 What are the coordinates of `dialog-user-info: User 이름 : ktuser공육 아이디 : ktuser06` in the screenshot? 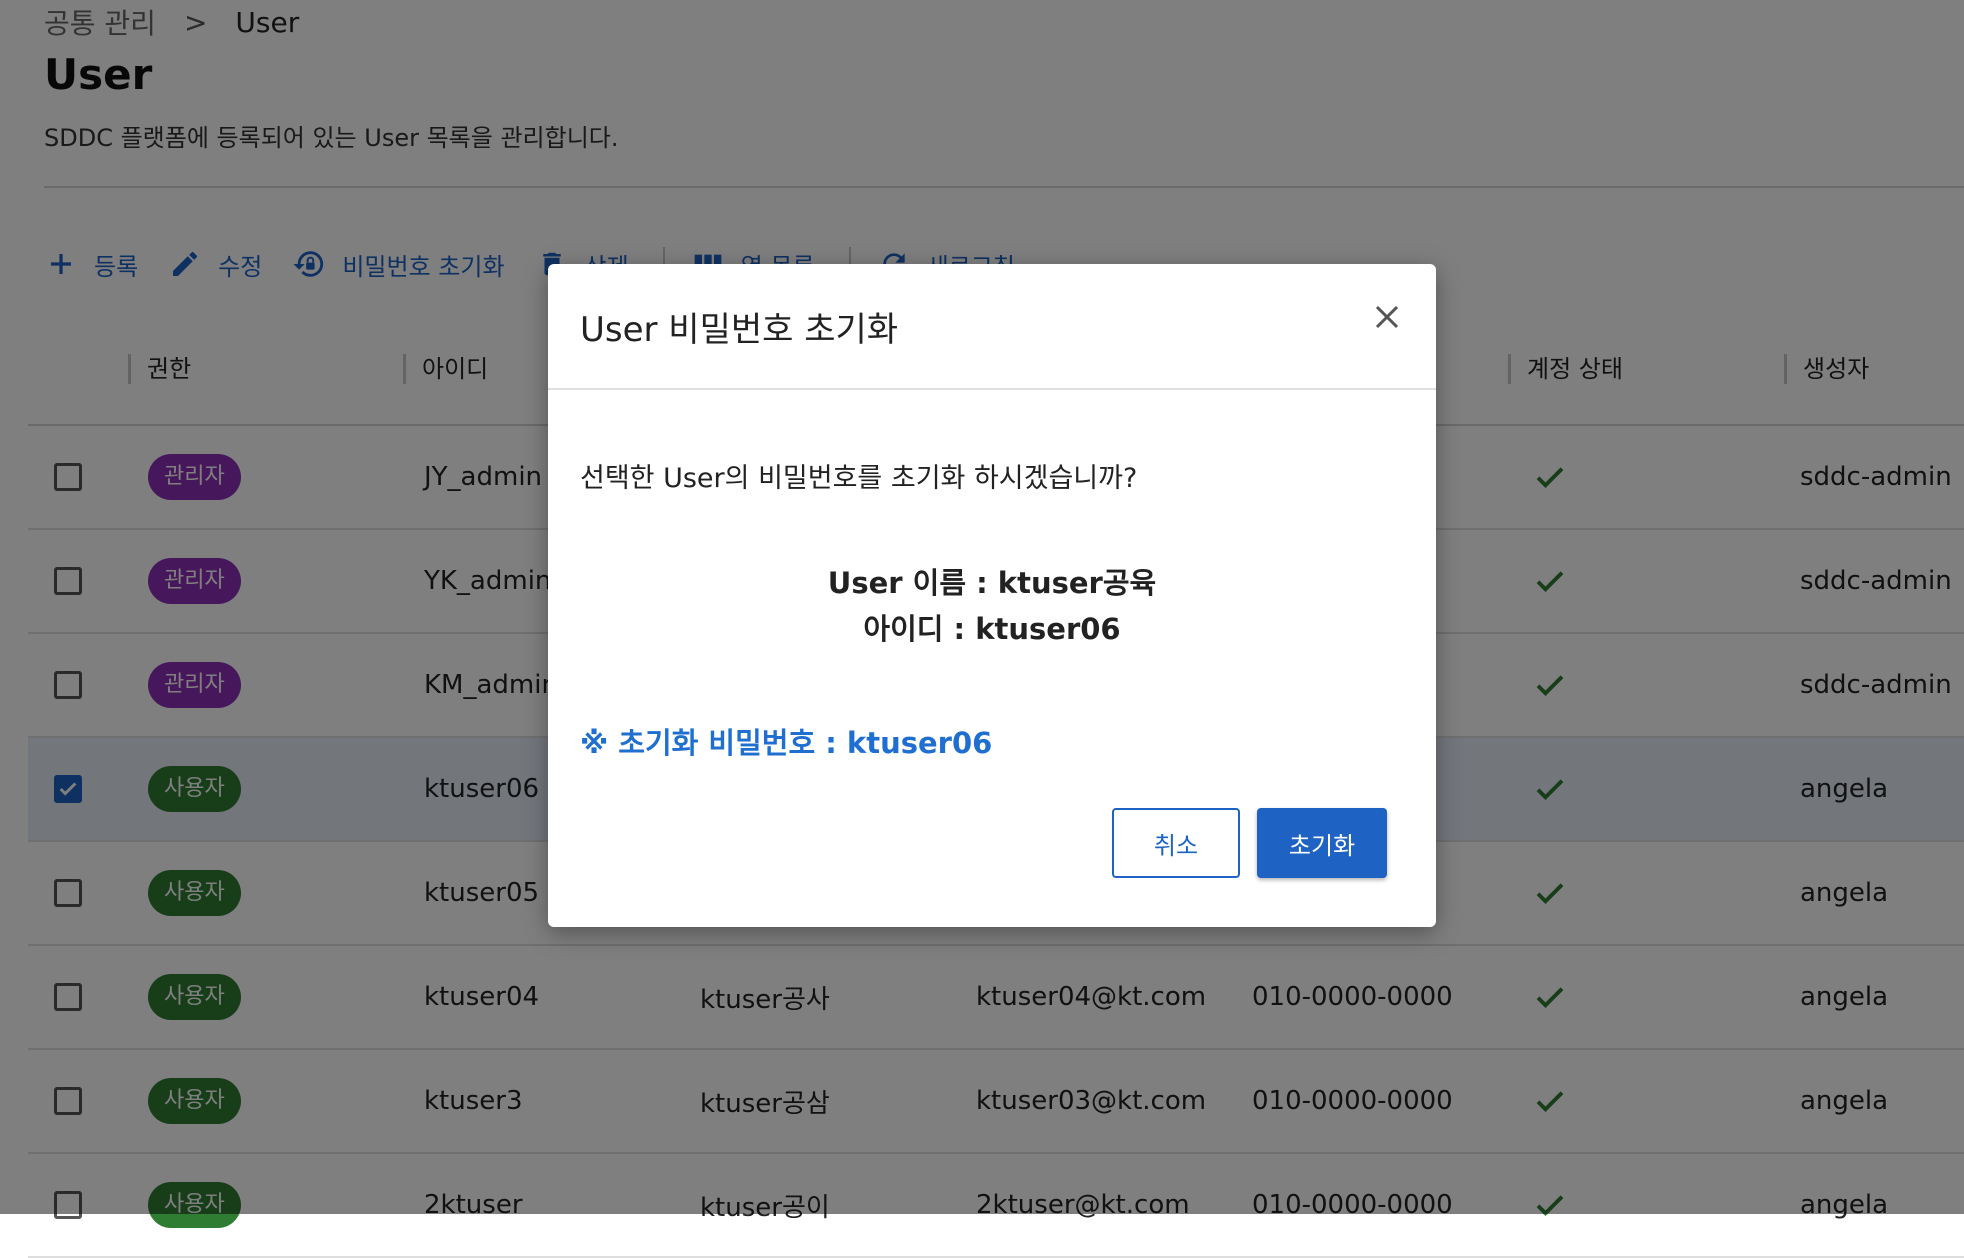 It's located at (992, 606).